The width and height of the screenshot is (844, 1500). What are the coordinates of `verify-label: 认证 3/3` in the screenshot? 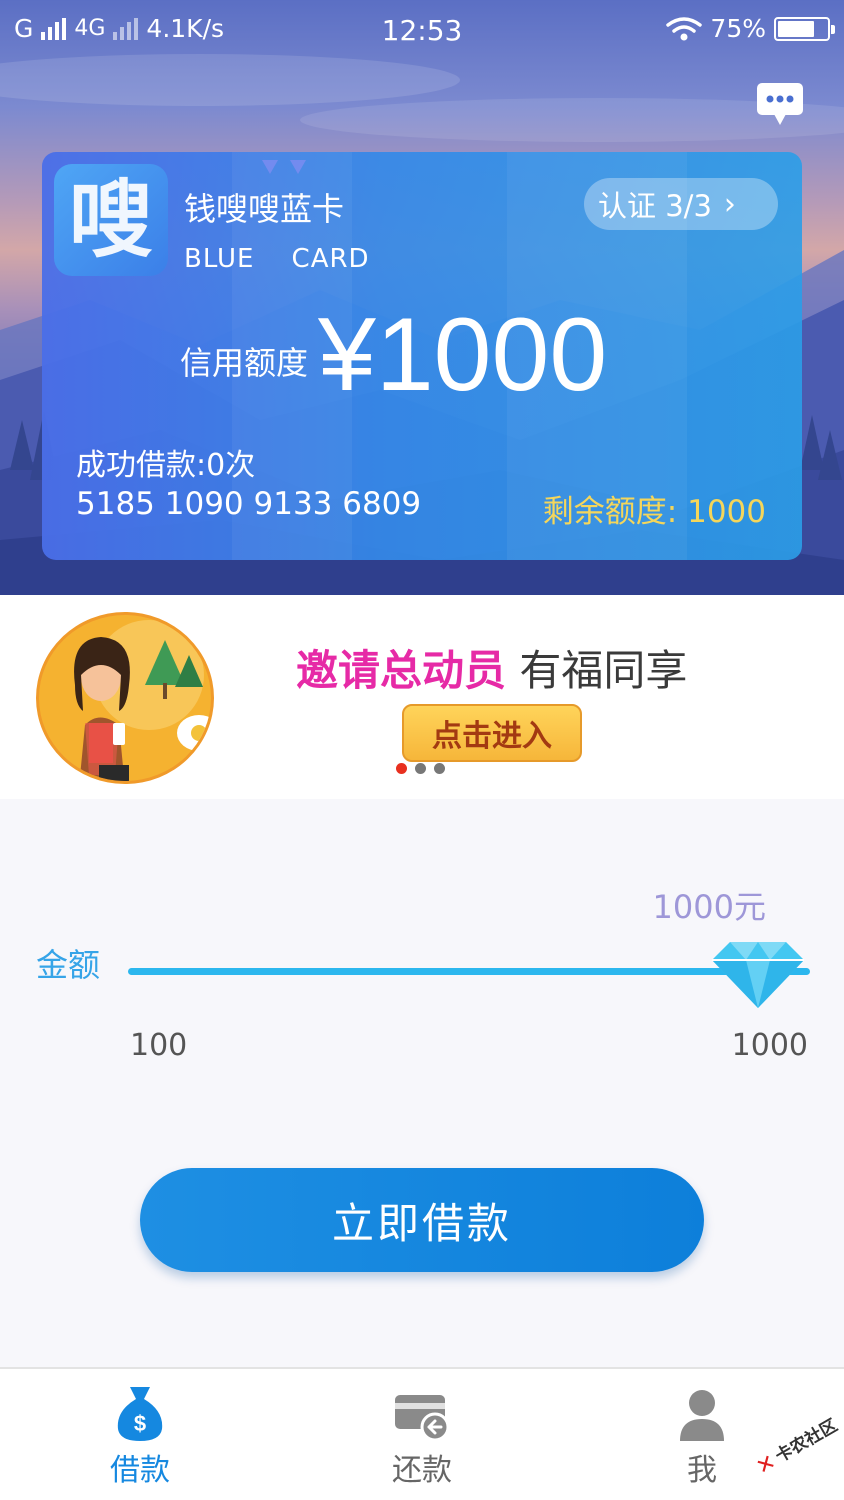 It's located at (655, 206).